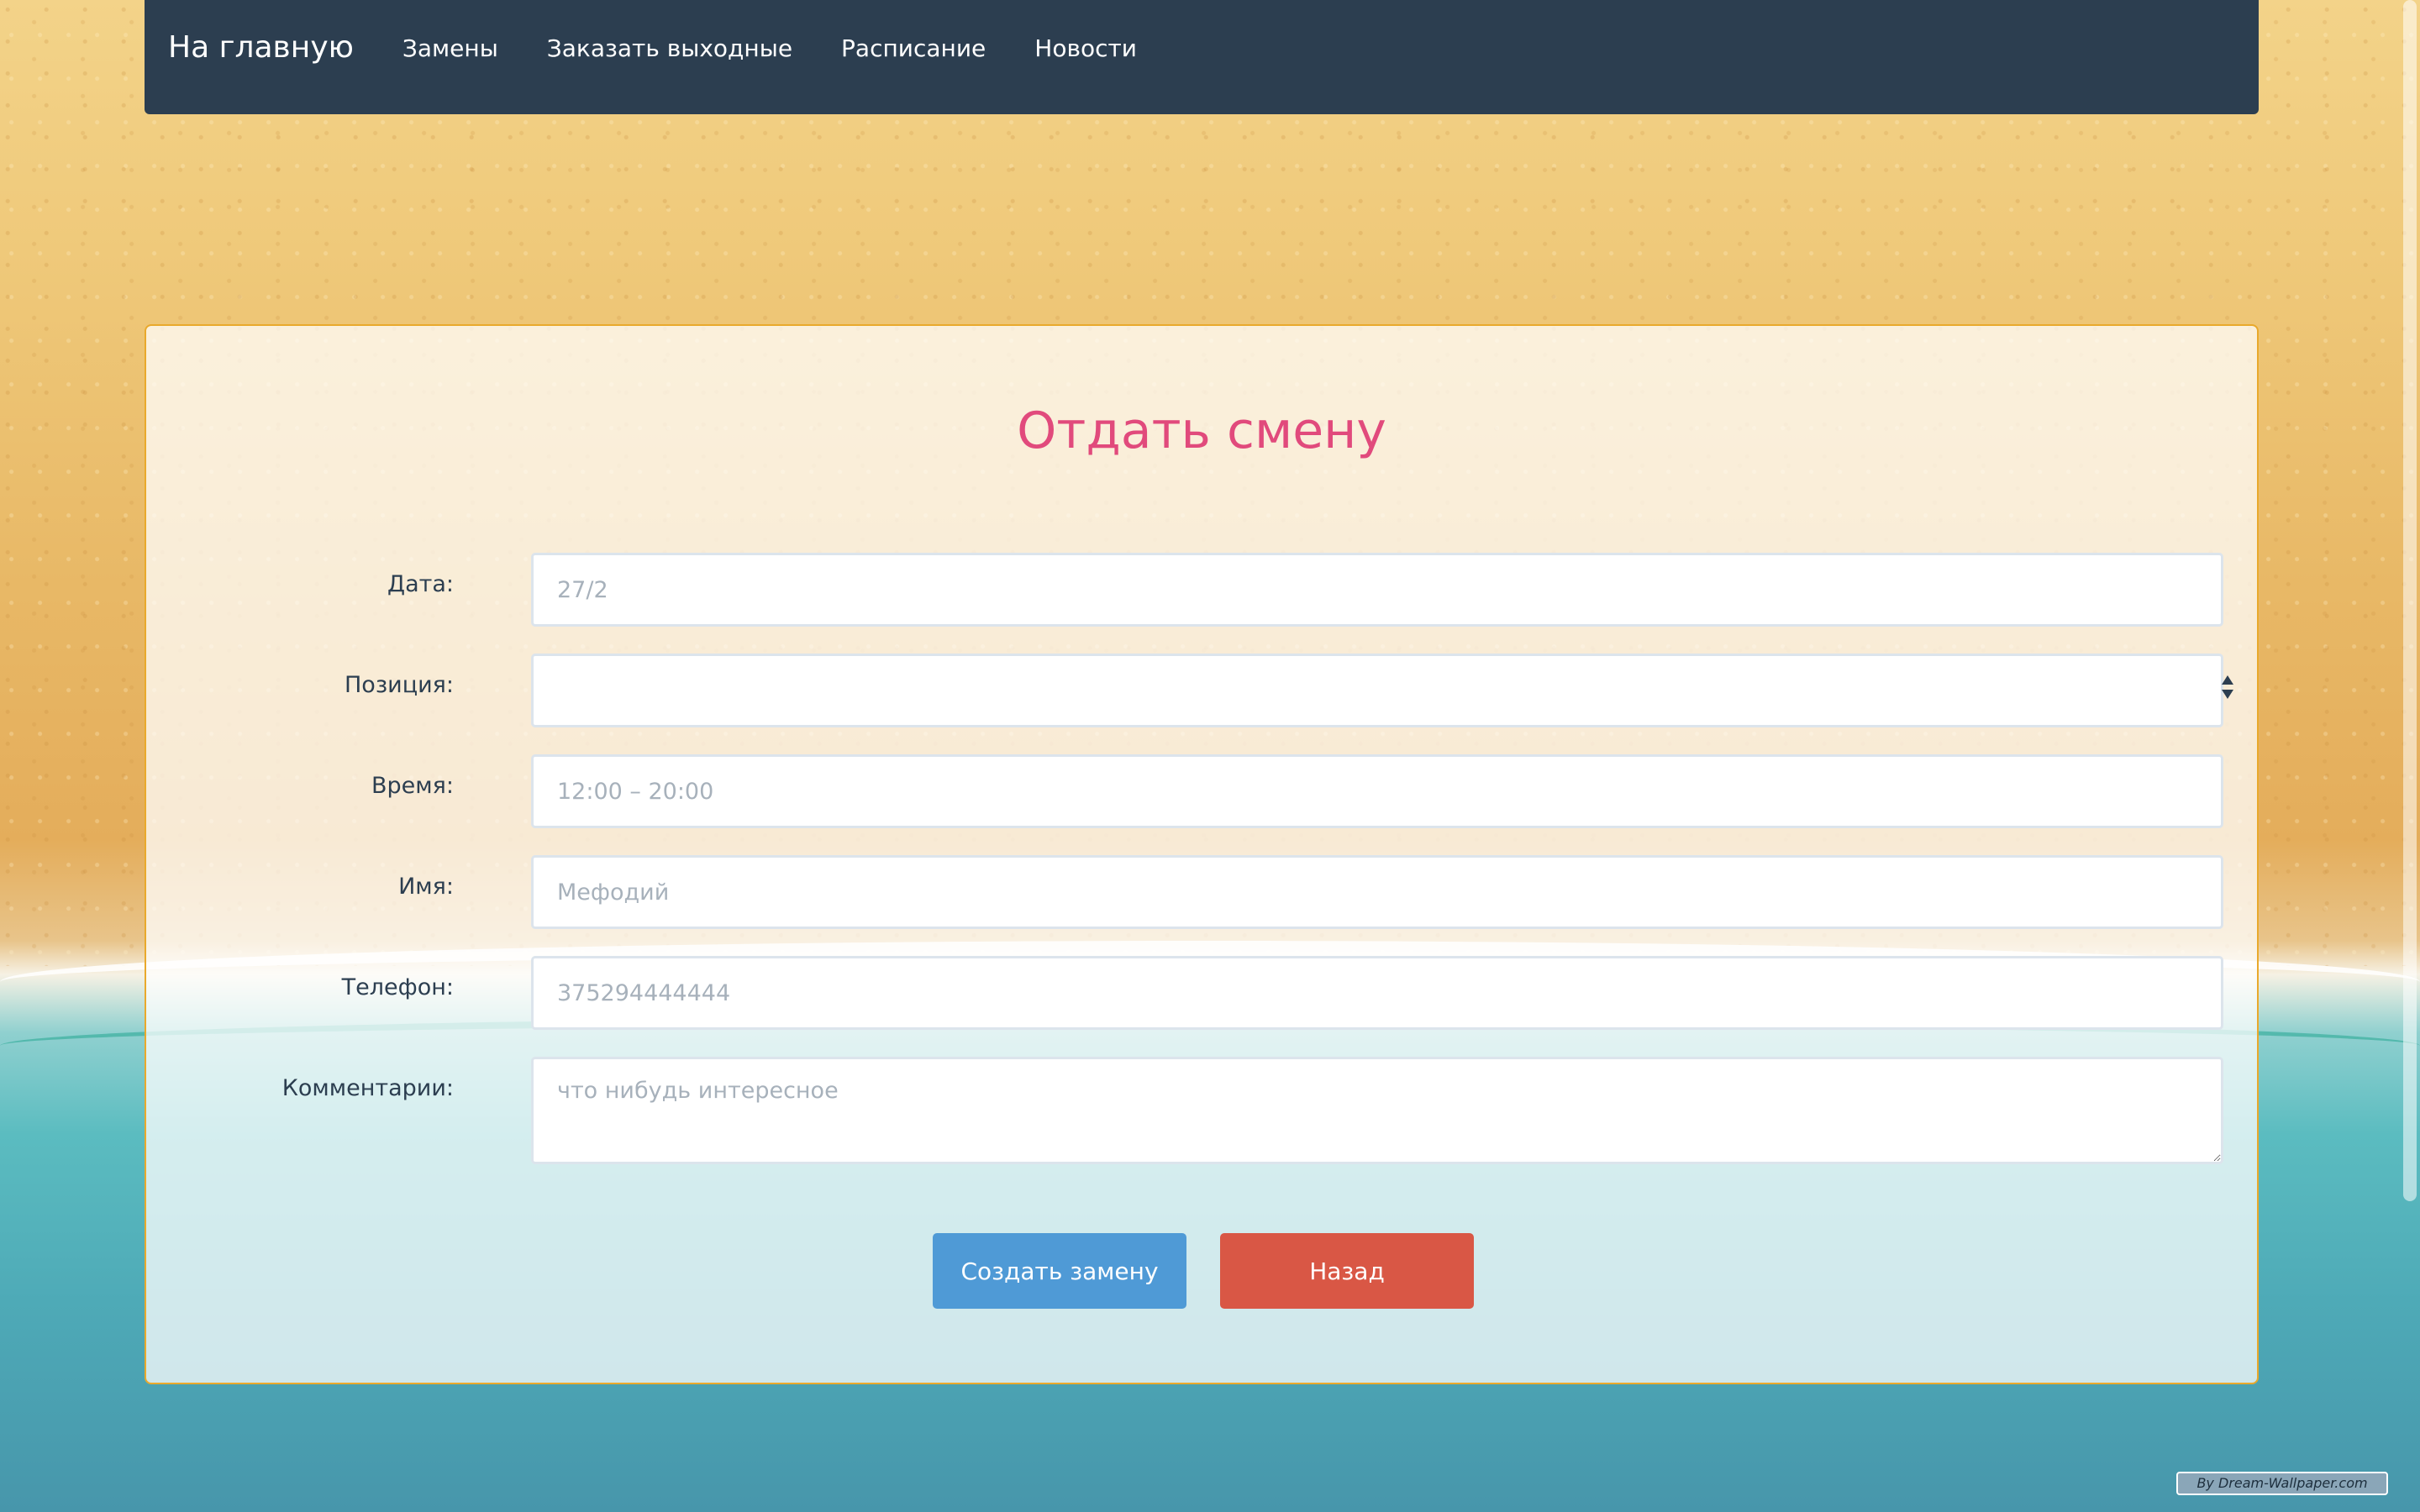 Image resolution: width=2420 pixels, height=1512 pixels. Describe the element at coordinates (2227, 688) in the screenshot. I see `select-arrows-icon` at that location.